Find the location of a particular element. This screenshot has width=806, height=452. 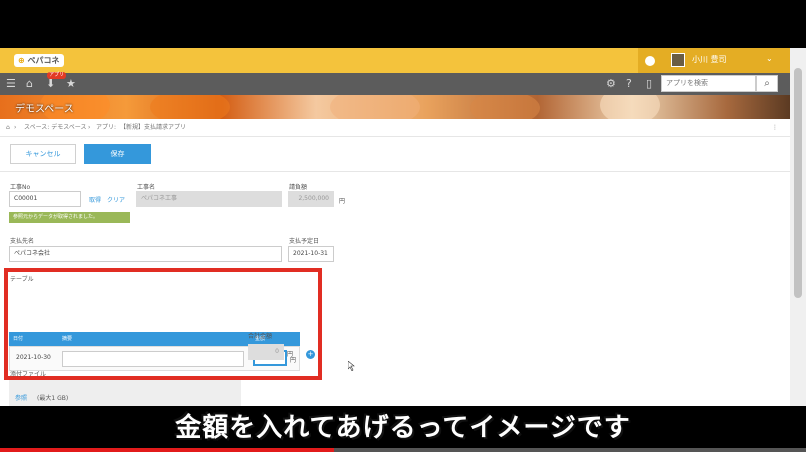

contract-amount-field: 2,500,000 is located at coordinates (311, 199).